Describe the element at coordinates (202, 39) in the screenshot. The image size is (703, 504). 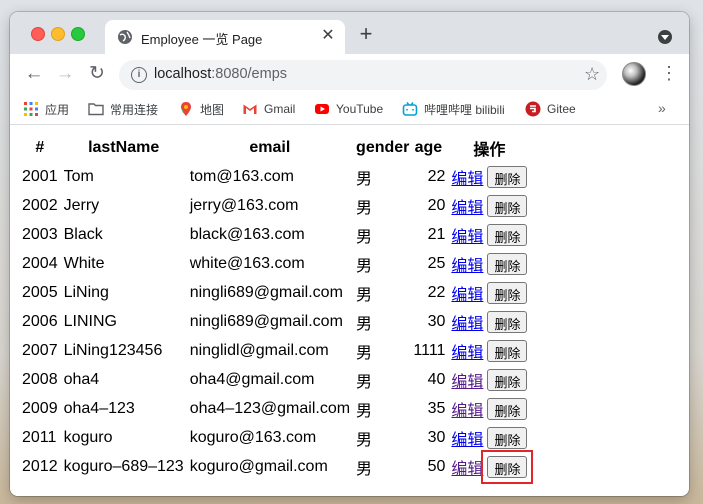
I see `tab-title: Employee 一览 Page` at that location.